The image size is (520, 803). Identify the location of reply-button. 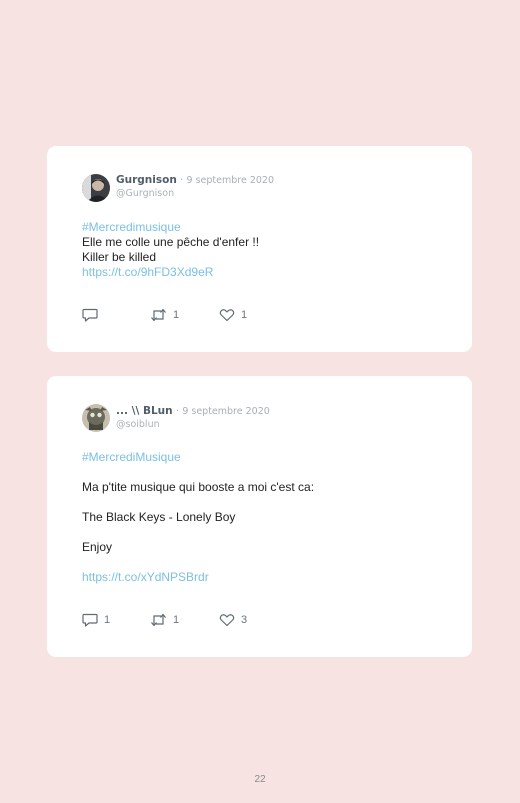
(93, 315).